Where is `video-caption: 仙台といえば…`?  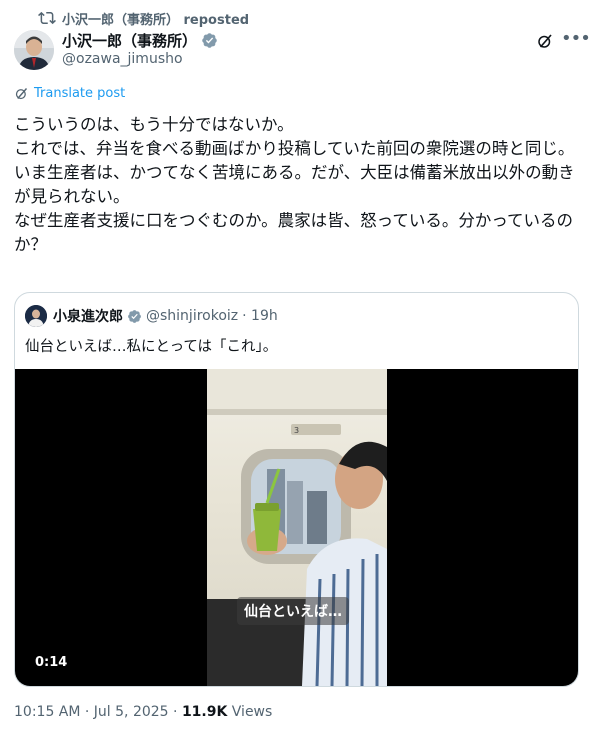
video-caption: 仙台といえば… is located at coordinates (293, 611).